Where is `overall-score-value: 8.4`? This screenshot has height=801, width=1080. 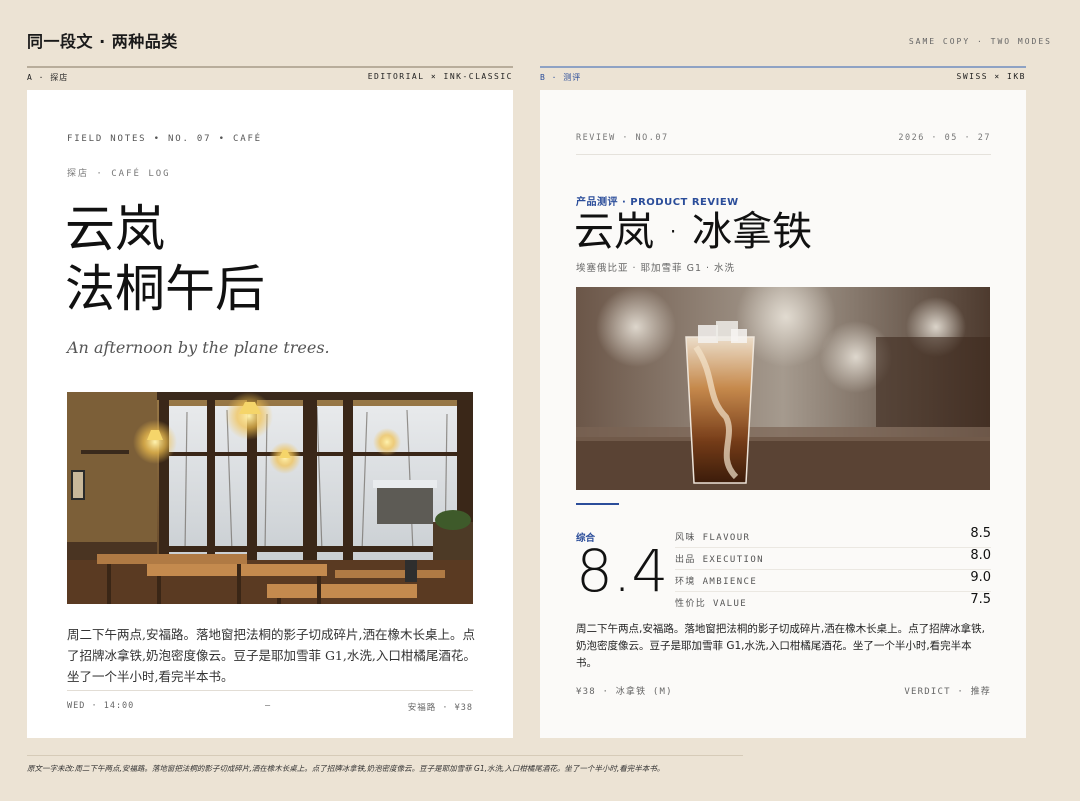 overall-score-value: 8.4 is located at coordinates (622, 571).